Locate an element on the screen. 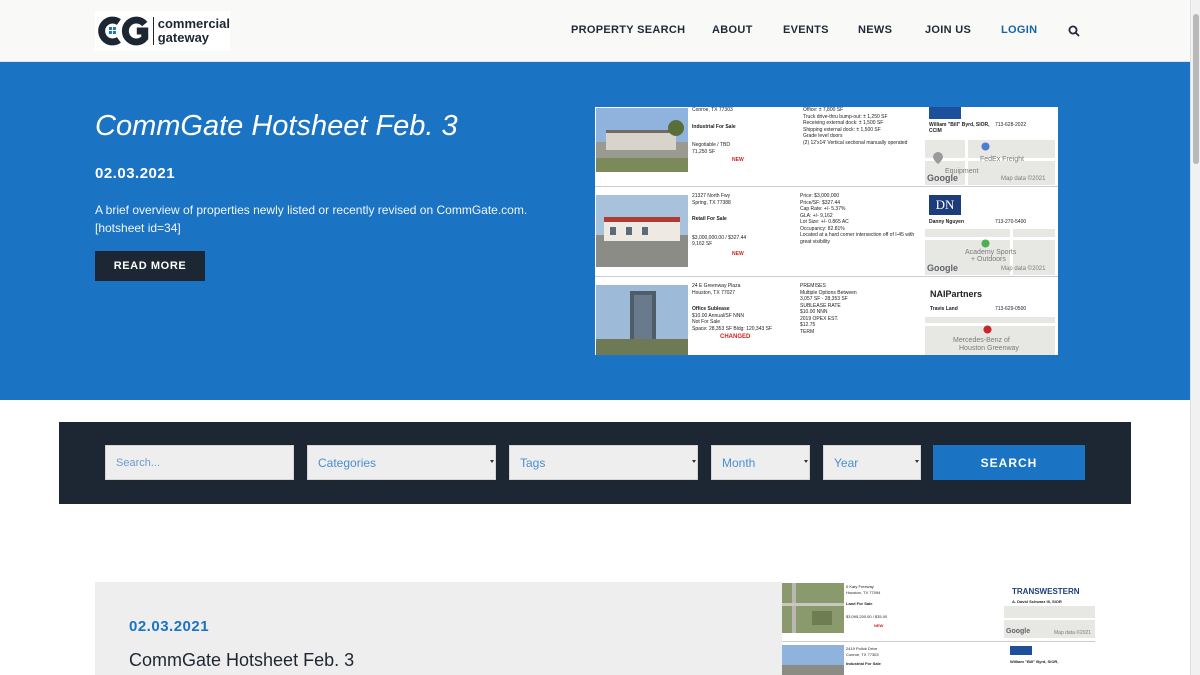  listing-map: Mercedes-Benz of Houston Greenway is located at coordinates (990, 336).